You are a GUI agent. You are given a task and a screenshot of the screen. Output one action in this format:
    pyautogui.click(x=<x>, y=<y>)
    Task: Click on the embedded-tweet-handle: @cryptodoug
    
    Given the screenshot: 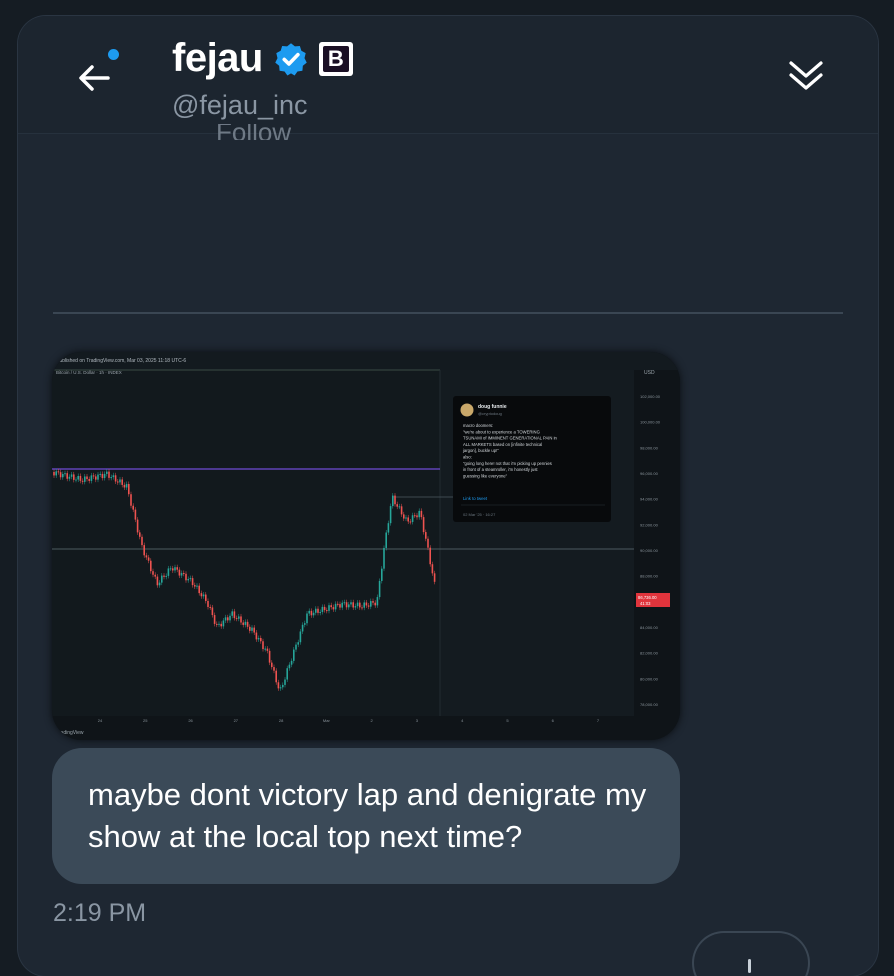 What is the action you would take?
    pyautogui.click(x=490, y=413)
    